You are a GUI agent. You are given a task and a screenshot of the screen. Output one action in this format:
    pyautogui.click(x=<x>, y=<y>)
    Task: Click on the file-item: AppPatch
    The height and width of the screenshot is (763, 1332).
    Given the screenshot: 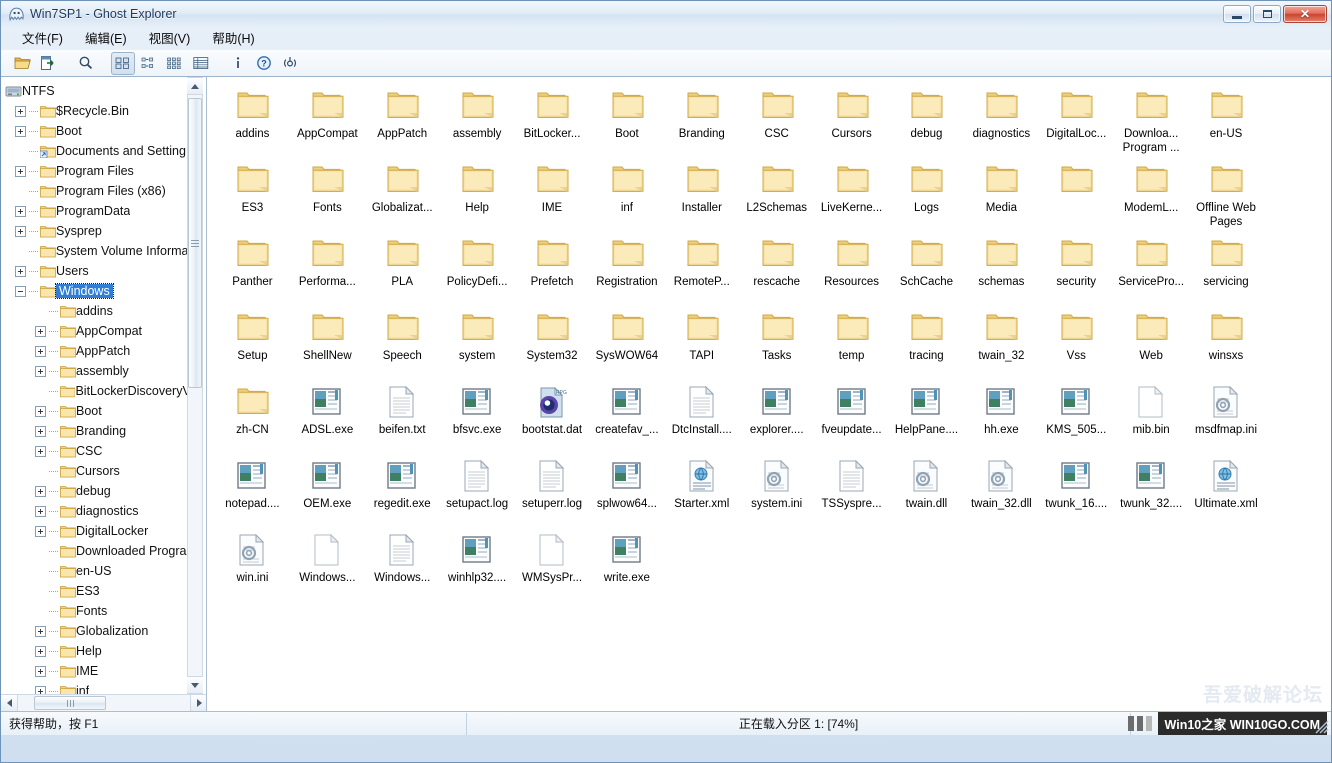 What is the action you would take?
    pyautogui.click(x=402, y=120)
    